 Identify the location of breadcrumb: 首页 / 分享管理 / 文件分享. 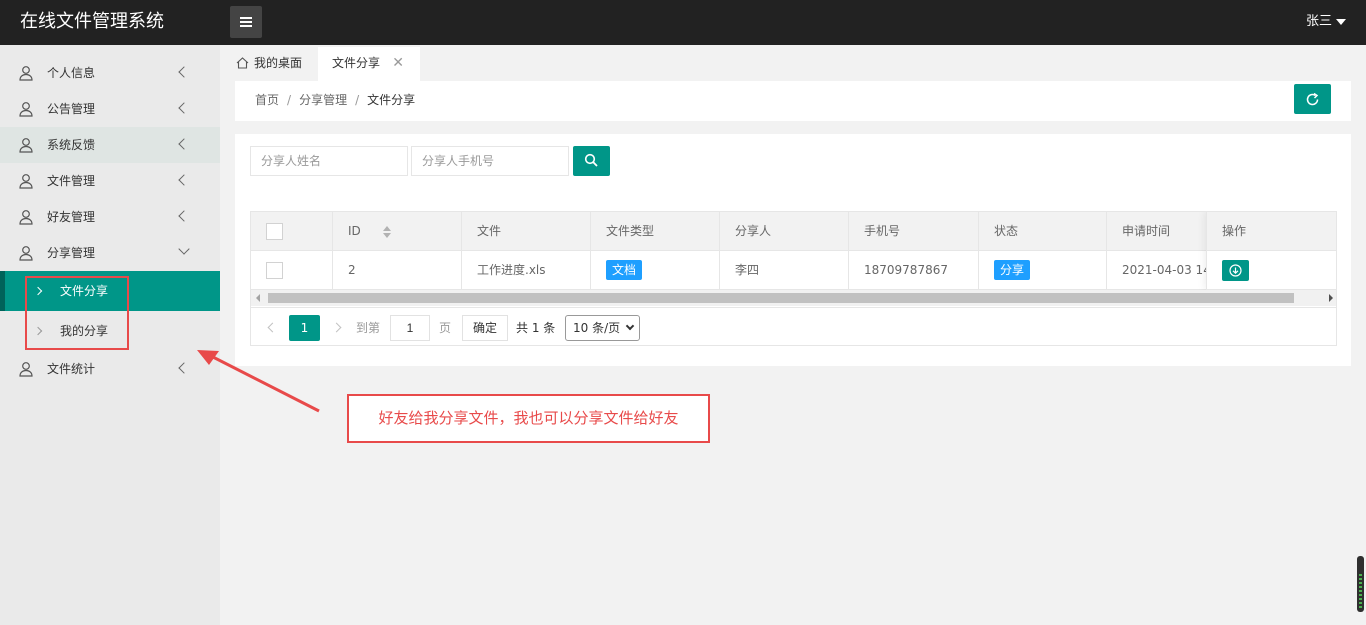
(335, 100).